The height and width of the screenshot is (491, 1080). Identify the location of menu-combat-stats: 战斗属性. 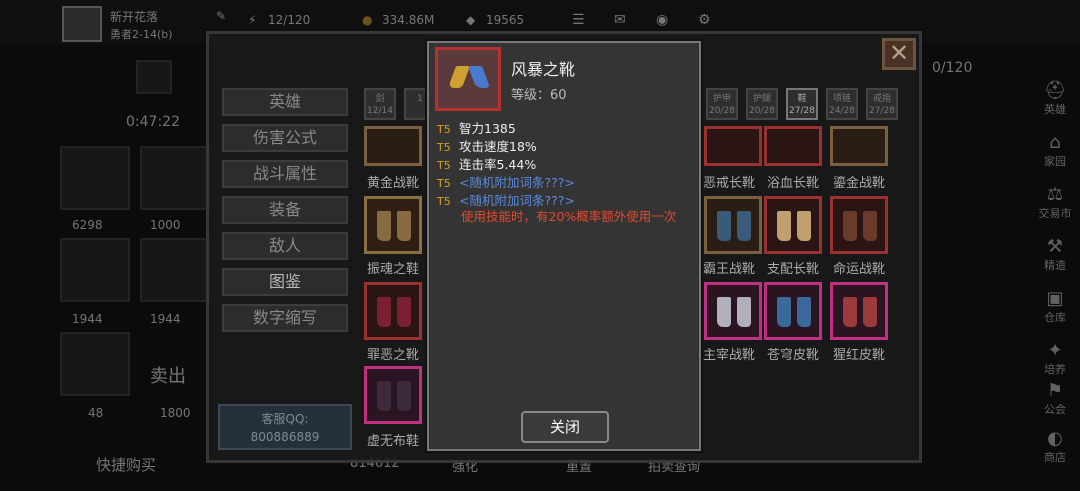
(285, 174).